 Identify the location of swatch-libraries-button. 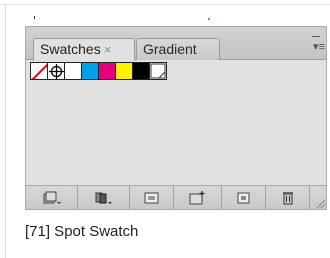
(104, 197).